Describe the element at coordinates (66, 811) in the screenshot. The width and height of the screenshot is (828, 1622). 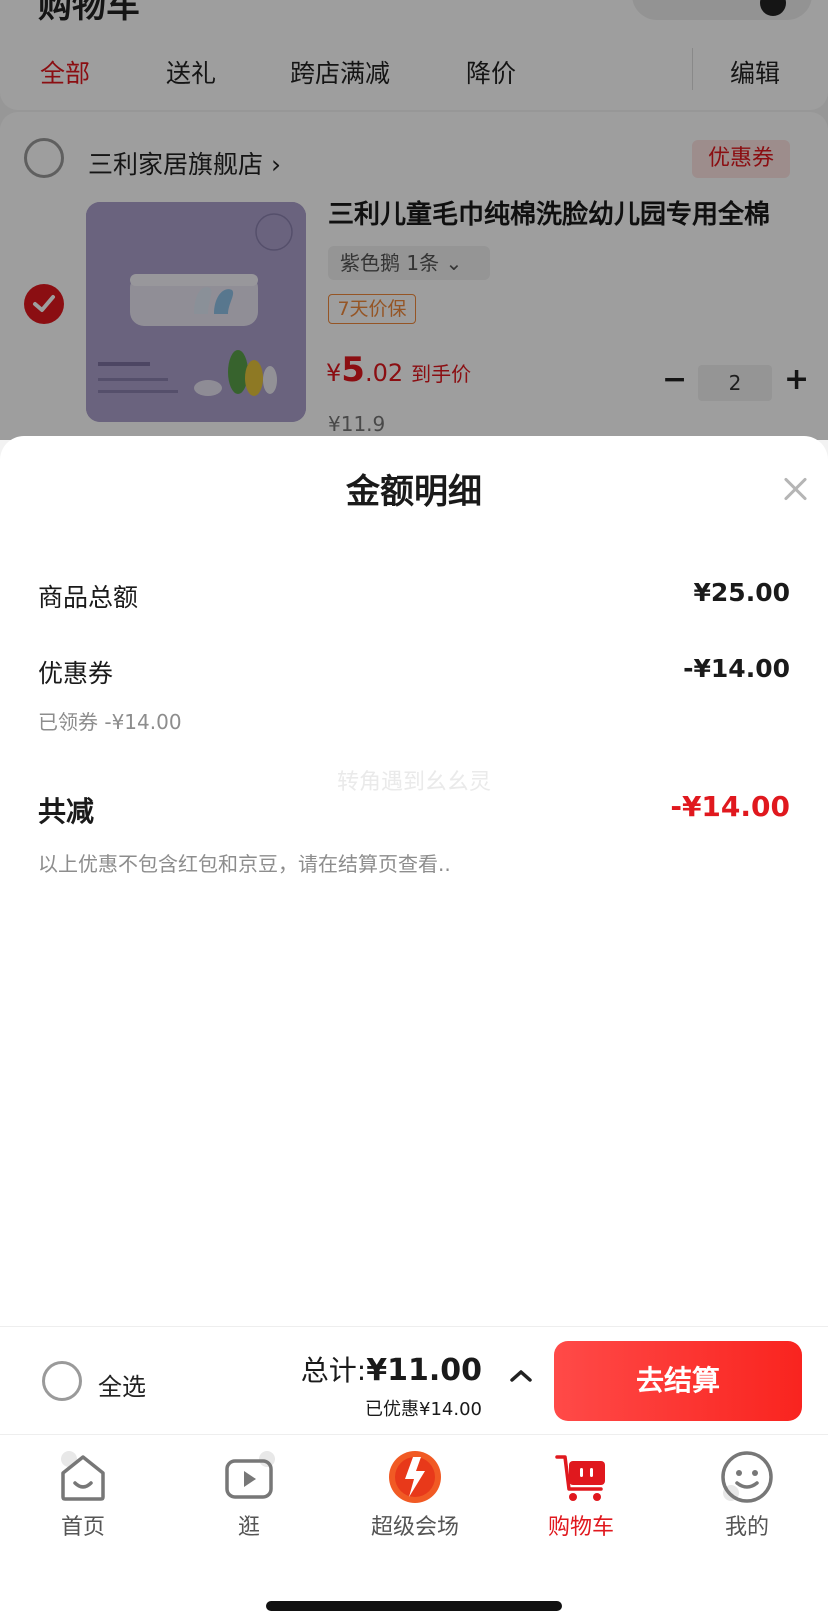
I see `total-discount-label: 共减` at that location.